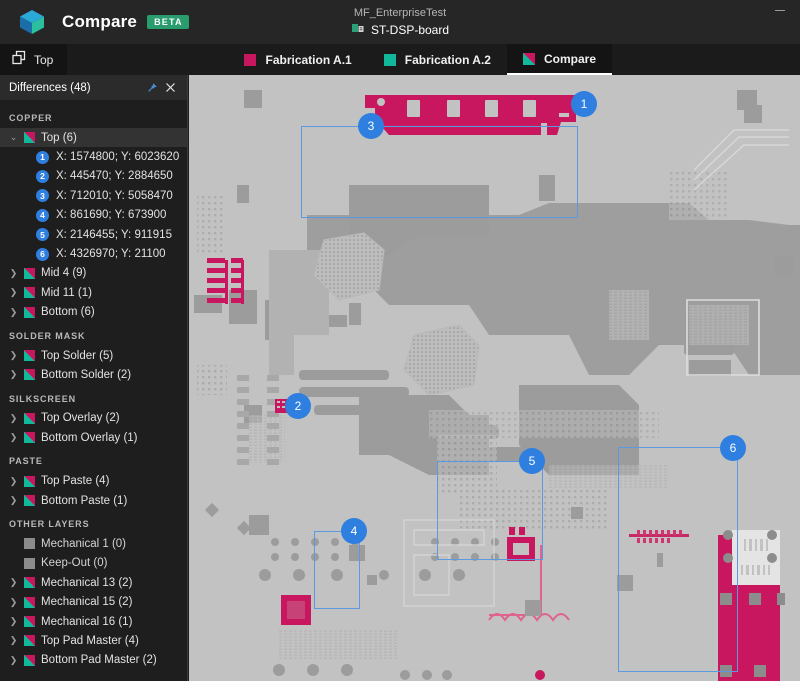 The height and width of the screenshot is (681, 800). I want to click on layer-label: Mechanical 15 (2), so click(87, 602).